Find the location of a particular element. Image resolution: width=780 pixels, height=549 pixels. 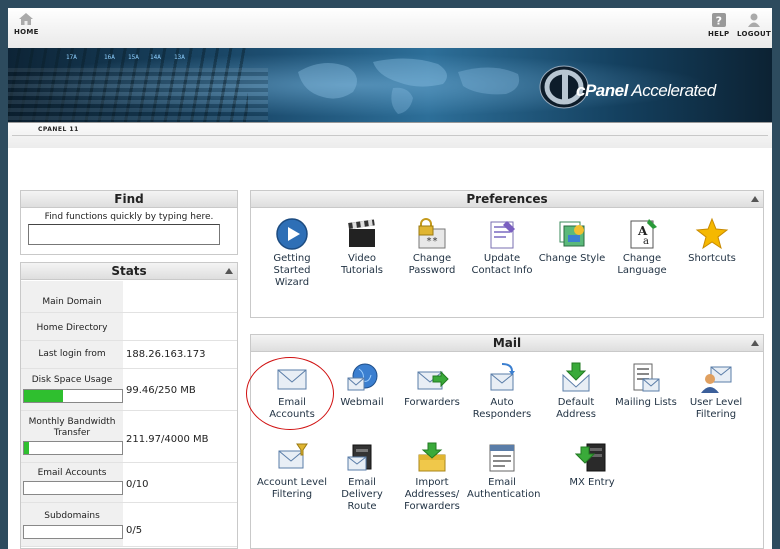

header-banner: 17A 16A 15A 14A 13A cPanel Accelerated is located at coordinates (390, 85).